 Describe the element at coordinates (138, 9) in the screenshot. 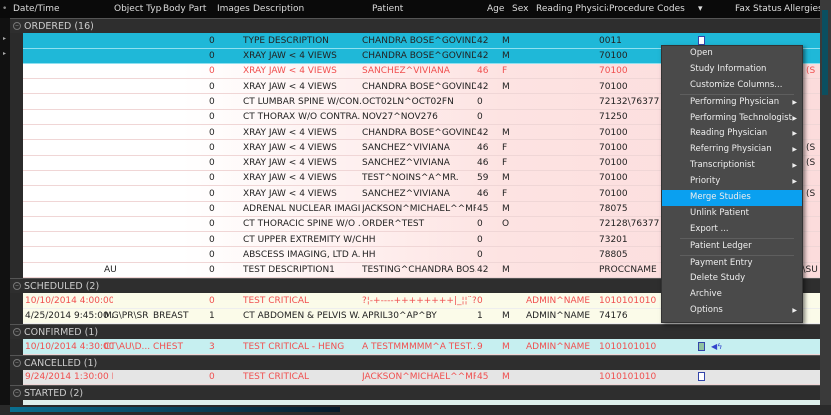

I see `column-header-object-type: Object Type` at that location.